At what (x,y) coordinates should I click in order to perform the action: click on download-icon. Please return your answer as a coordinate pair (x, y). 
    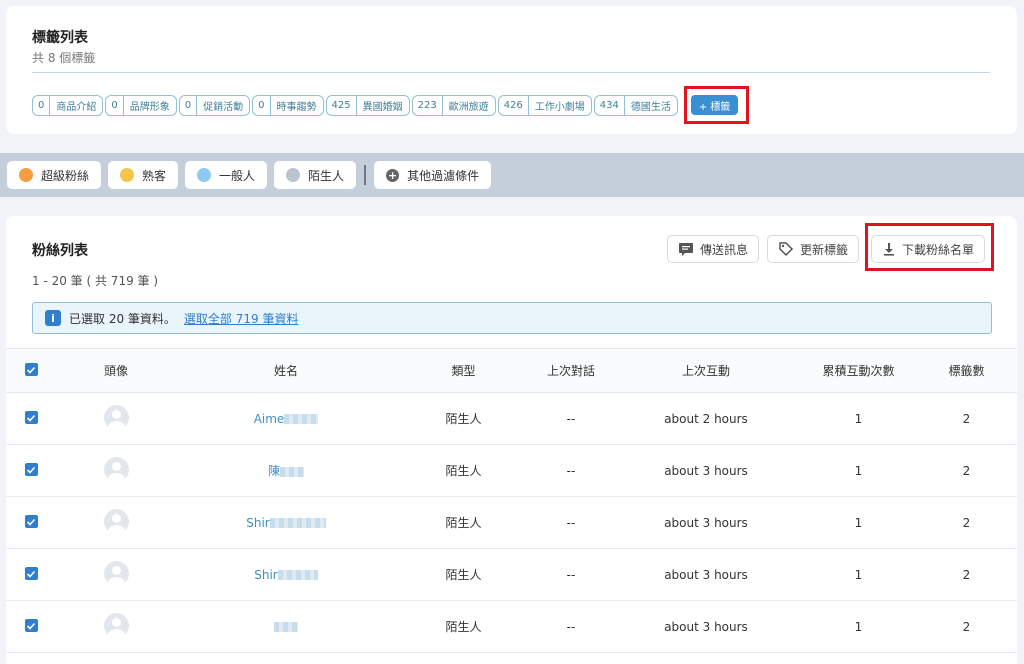
    Looking at the image, I should click on (889, 249).